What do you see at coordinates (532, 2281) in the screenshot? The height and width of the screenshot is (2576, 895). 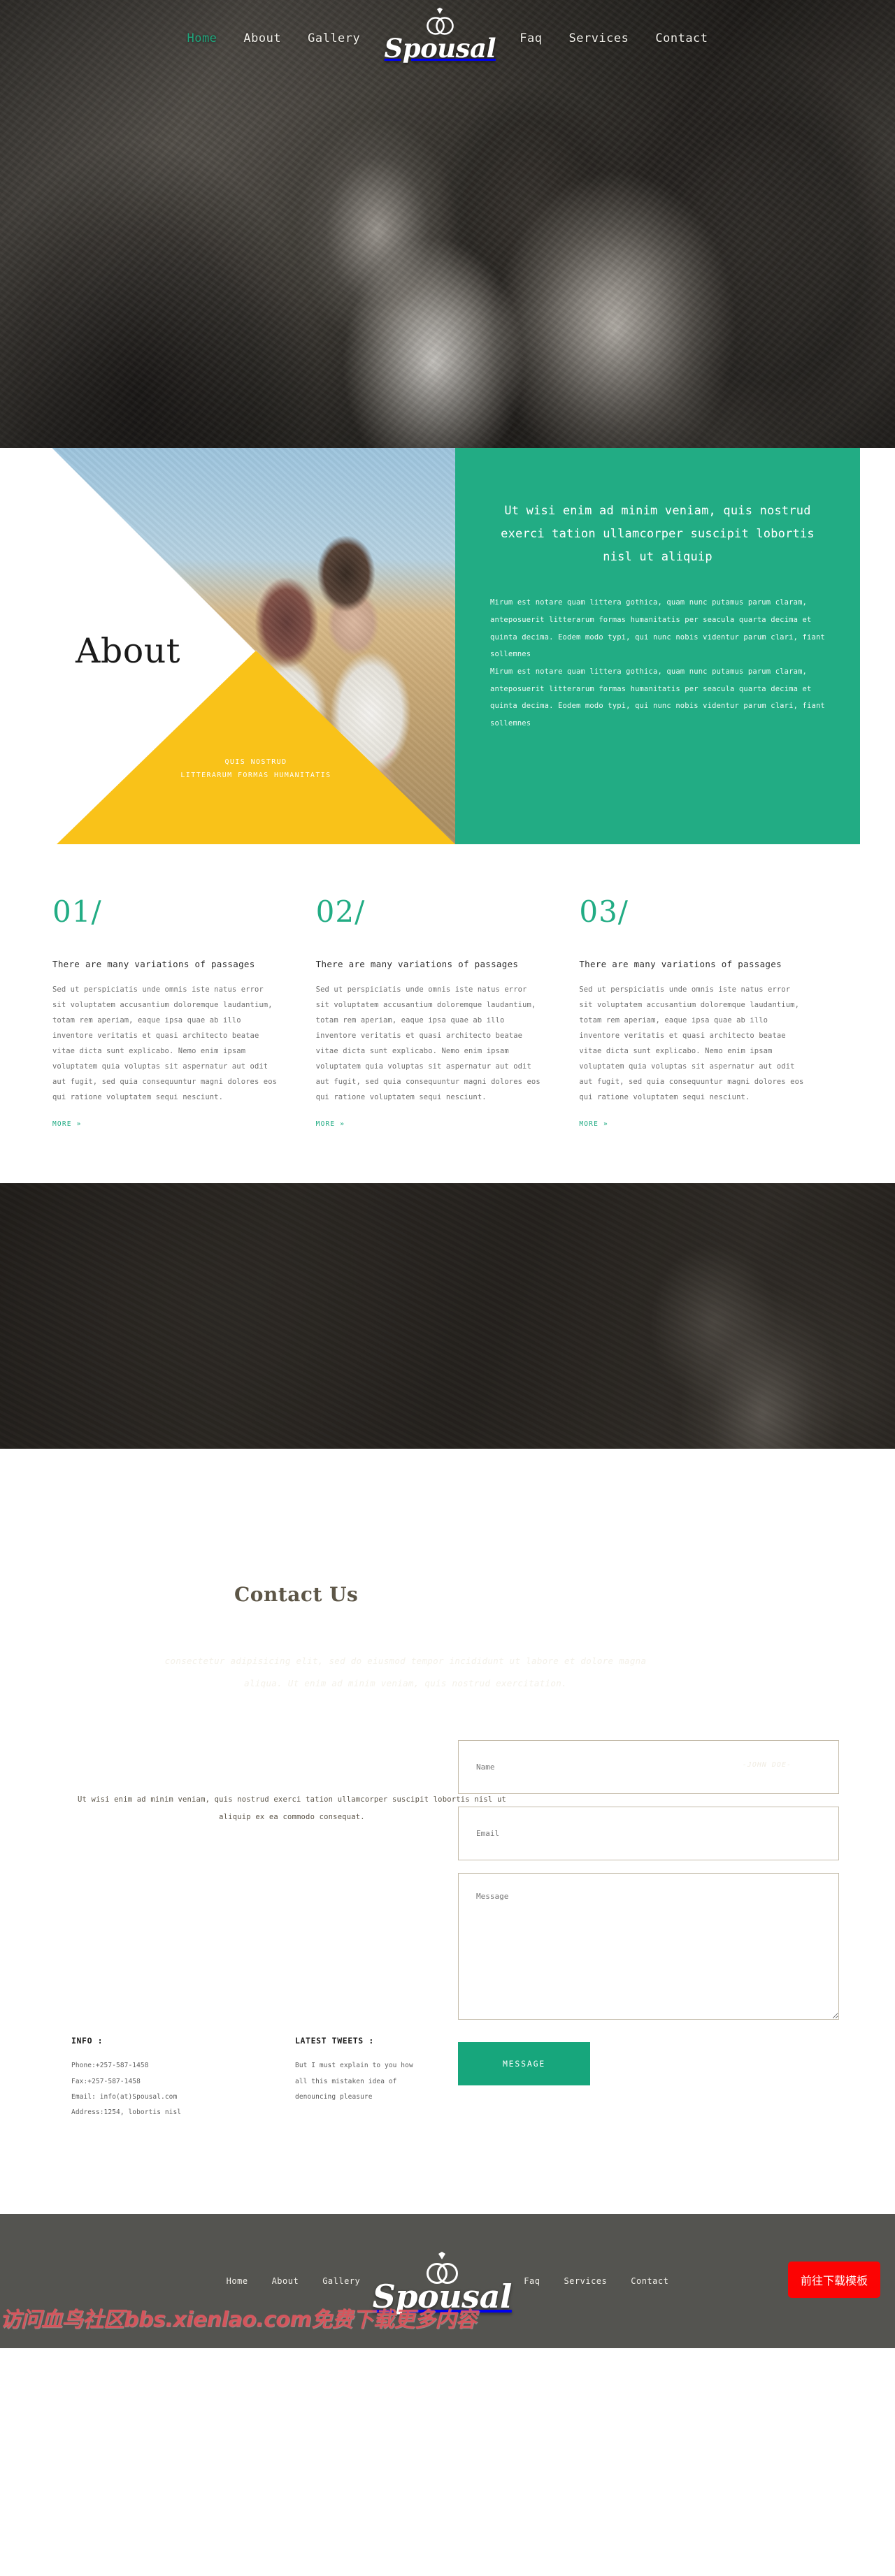 I see `footer-nav-item-faq: Faq` at bounding box center [532, 2281].